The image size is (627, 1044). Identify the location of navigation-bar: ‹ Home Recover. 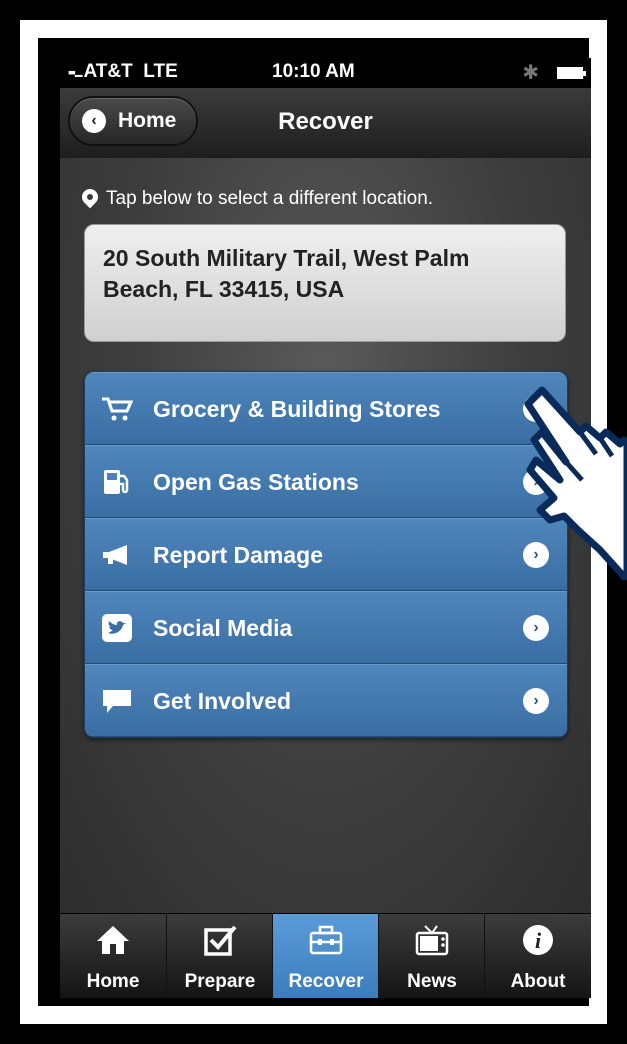
(325, 123).